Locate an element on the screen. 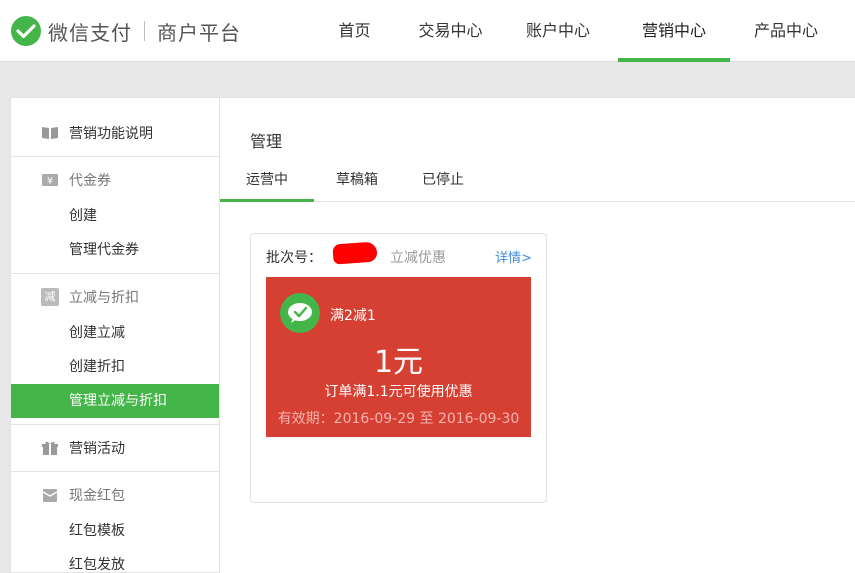 This screenshot has width=855, height=573. brand-subtitle: 商户平台 is located at coordinates (199, 32).